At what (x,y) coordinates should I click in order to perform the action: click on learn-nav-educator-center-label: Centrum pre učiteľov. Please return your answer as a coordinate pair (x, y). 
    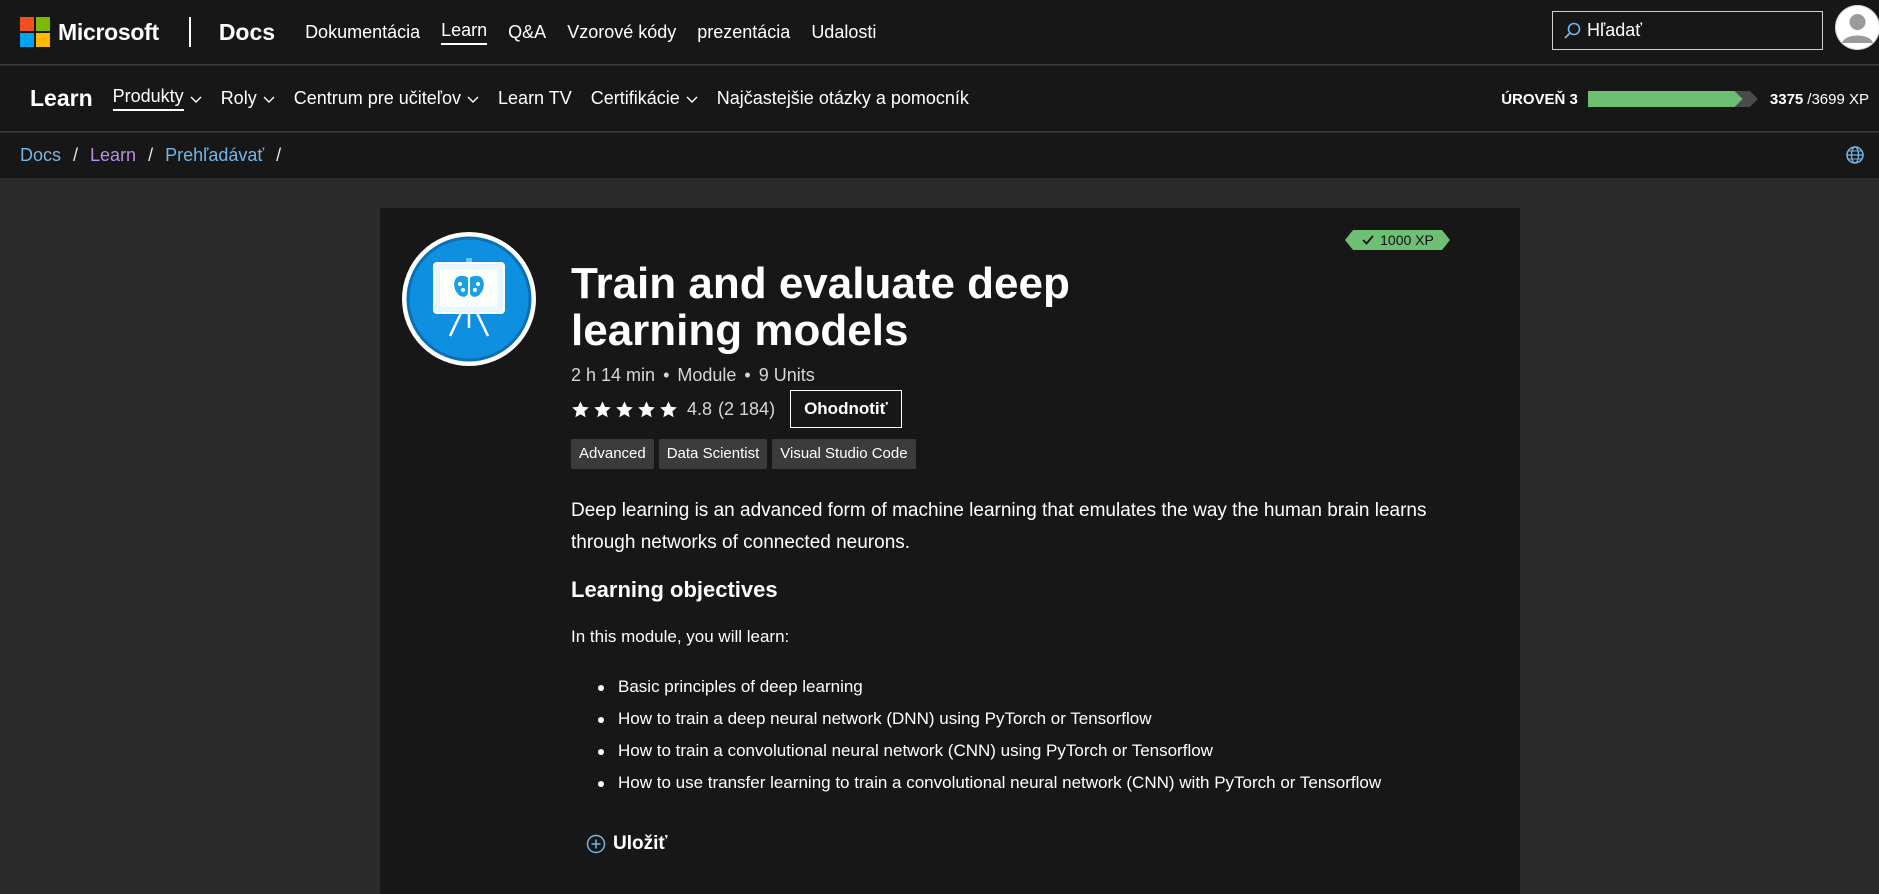
    Looking at the image, I should click on (377, 98).